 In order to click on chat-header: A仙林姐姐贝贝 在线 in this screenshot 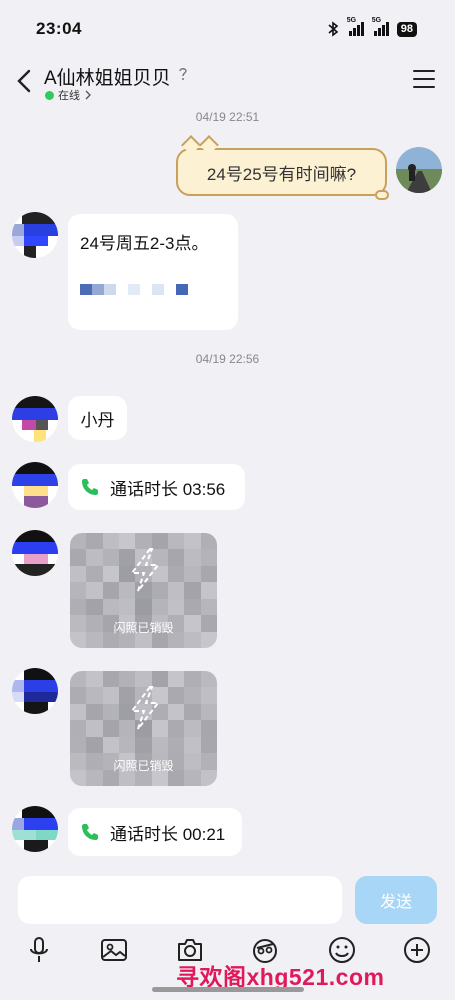, I will do `click(227, 81)`.